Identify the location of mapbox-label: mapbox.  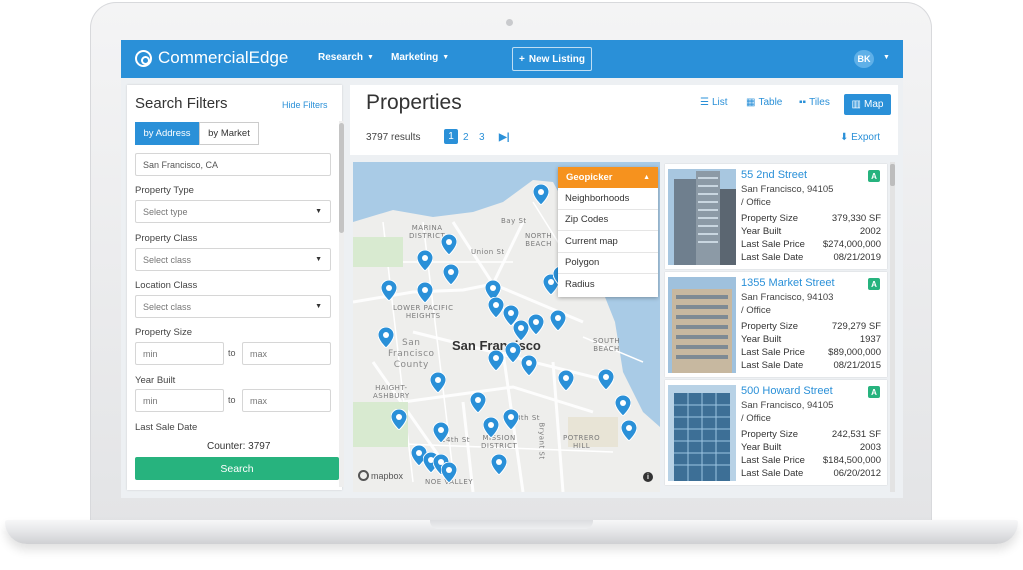
(387, 475).